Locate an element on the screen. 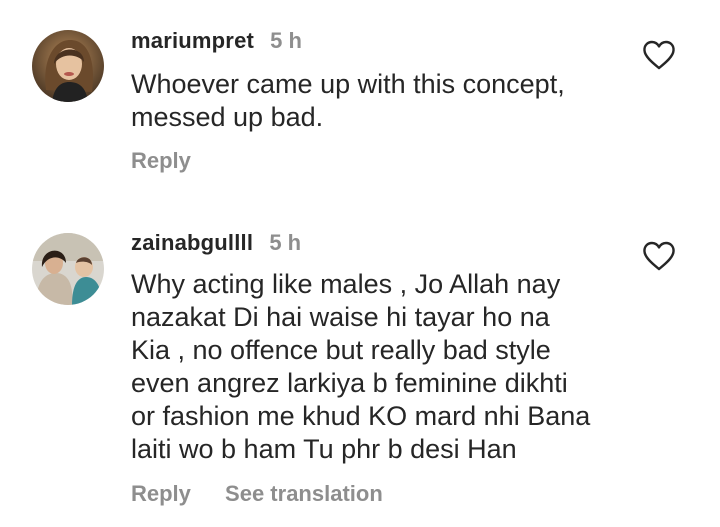 The width and height of the screenshot is (720, 527). username: mariumpret is located at coordinates (192, 40).